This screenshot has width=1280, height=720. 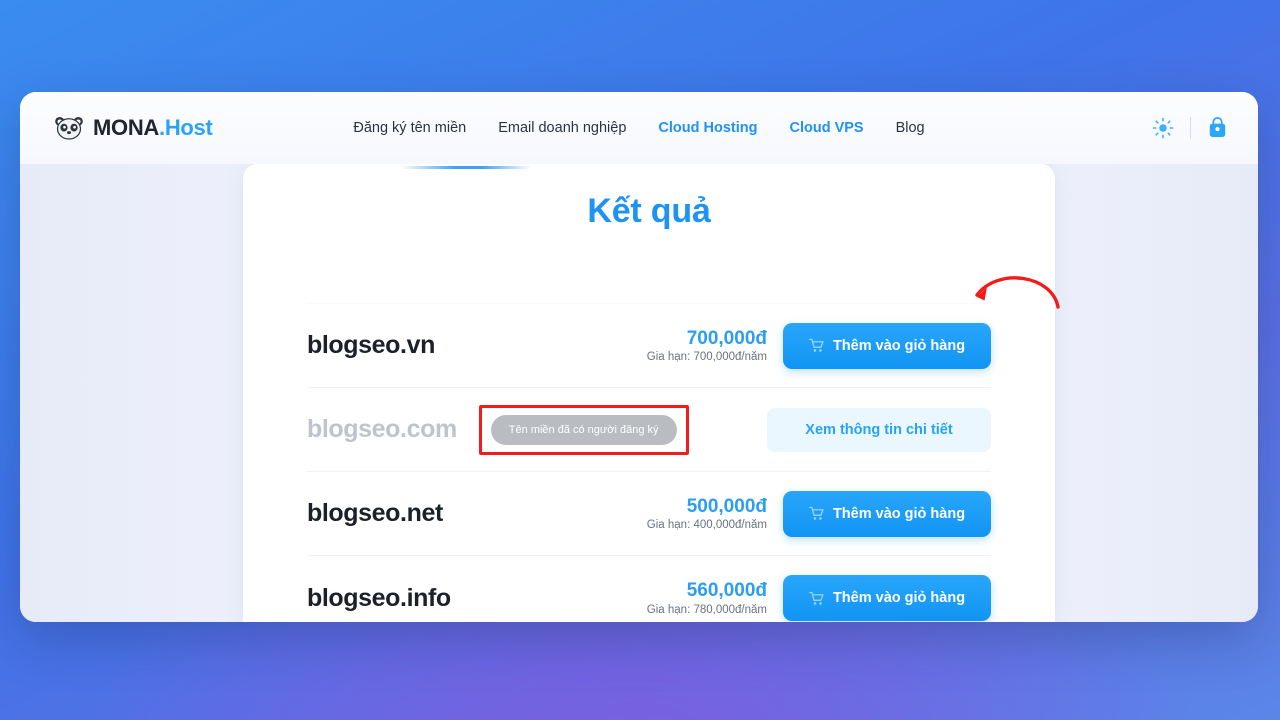 What do you see at coordinates (649, 211) in the screenshot?
I see `page-title: Kết quả` at bounding box center [649, 211].